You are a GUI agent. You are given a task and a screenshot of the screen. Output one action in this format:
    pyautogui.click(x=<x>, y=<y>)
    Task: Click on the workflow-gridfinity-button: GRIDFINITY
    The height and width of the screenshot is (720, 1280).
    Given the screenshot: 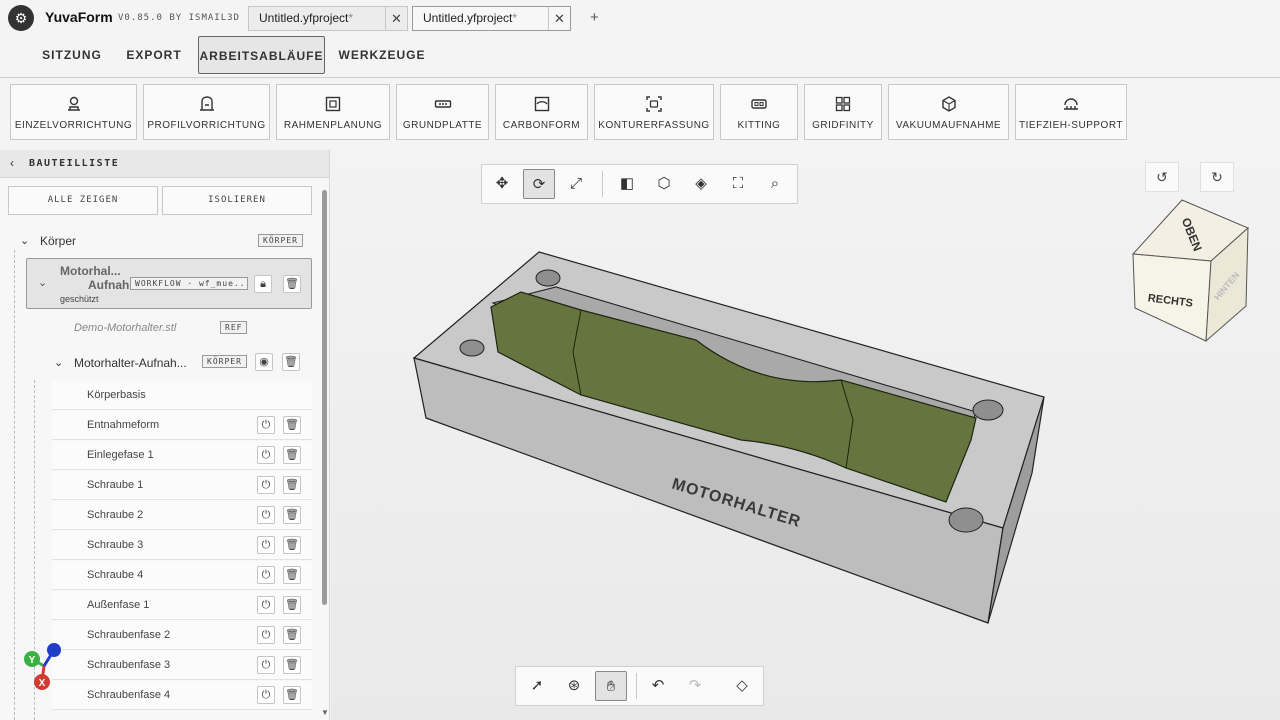 What is the action you would take?
    pyautogui.click(x=843, y=112)
    